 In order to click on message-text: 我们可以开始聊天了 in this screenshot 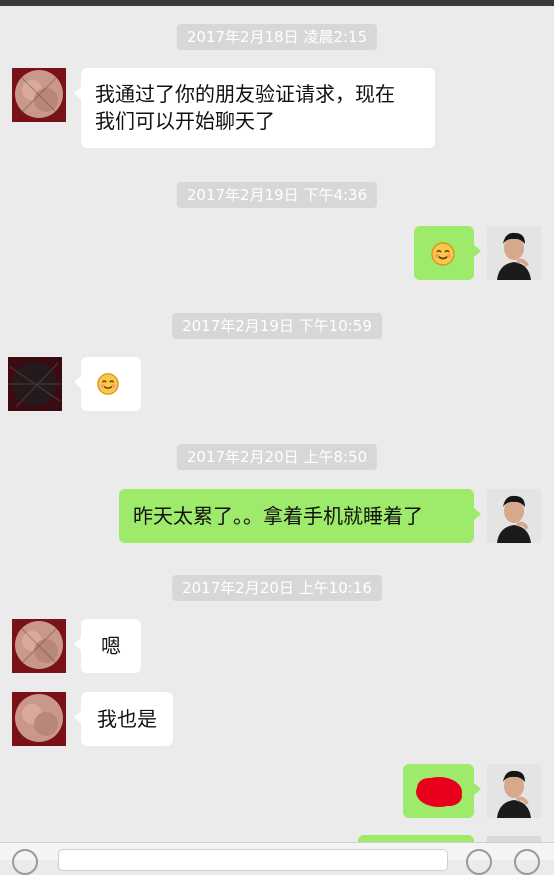, I will do `click(185, 121)`.